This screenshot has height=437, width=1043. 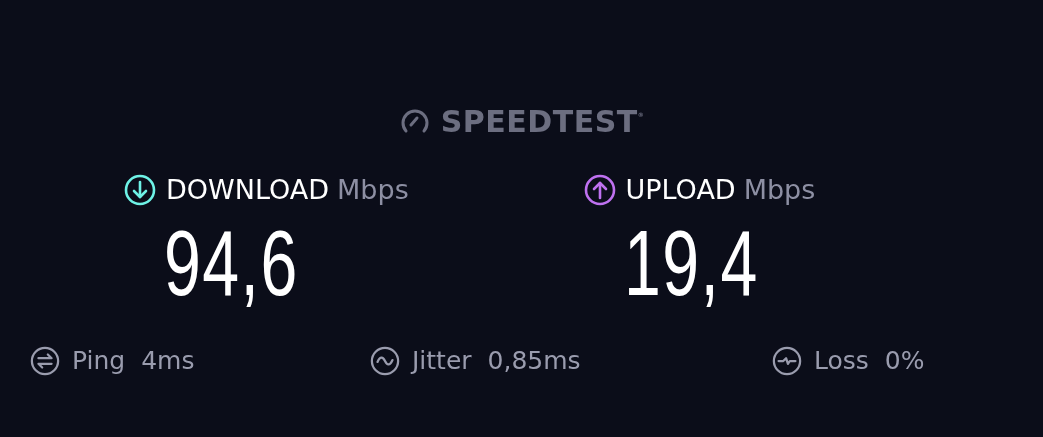 What do you see at coordinates (841, 361) in the screenshot?
I see `stat-label: Loss` at bounding box center [841, 361].